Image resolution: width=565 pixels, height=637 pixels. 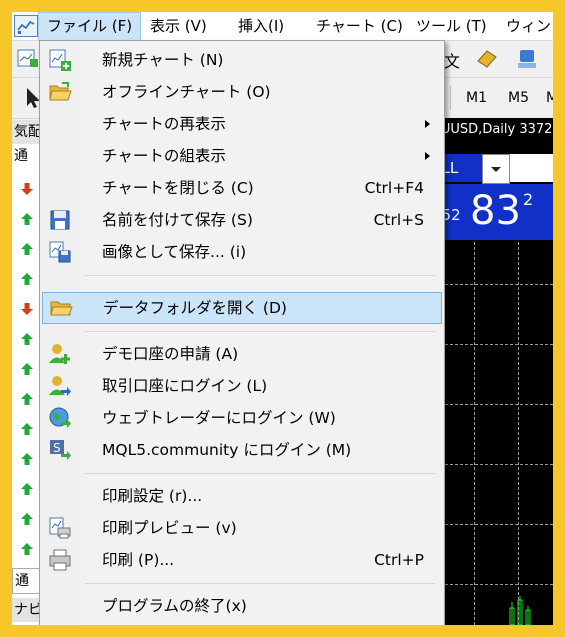 I want to click on menu-charts: チャート (C), so click(x=359, y=26).